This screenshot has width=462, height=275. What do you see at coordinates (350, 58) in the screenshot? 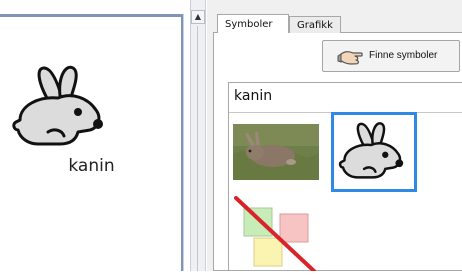
I see `hand-pointing-icon` at bounding box center [350, 58].